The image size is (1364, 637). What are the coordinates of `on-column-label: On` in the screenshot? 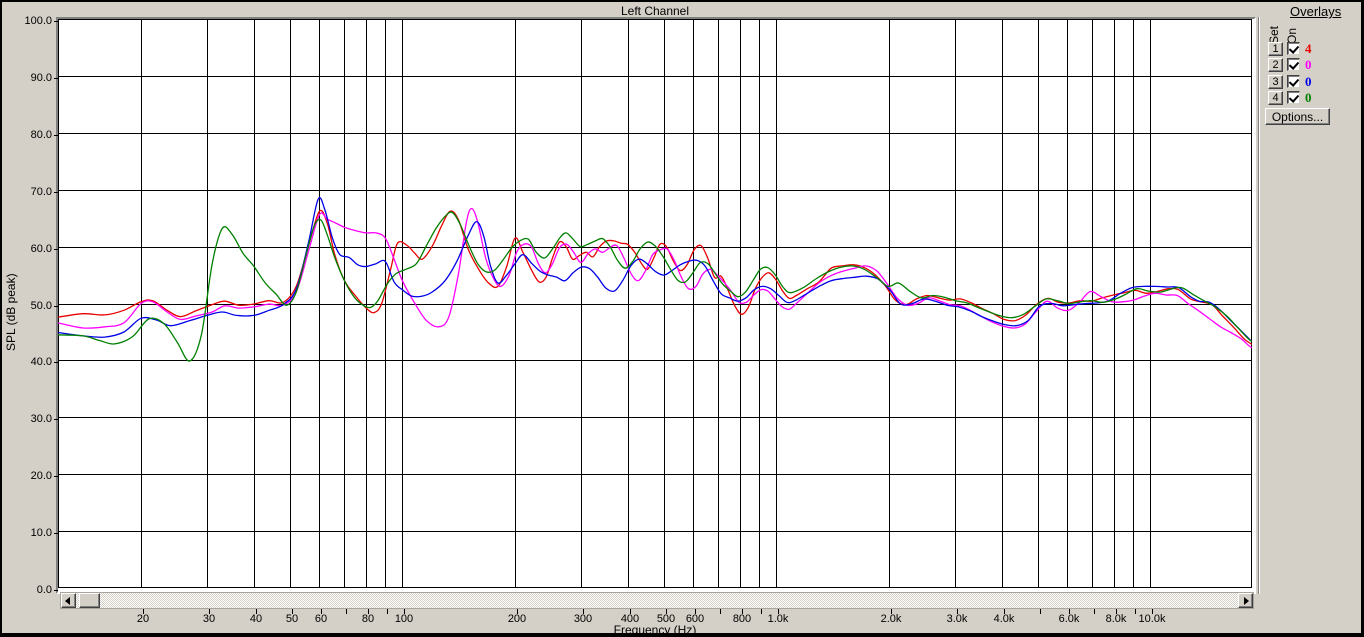 It's located at (1292, 35).